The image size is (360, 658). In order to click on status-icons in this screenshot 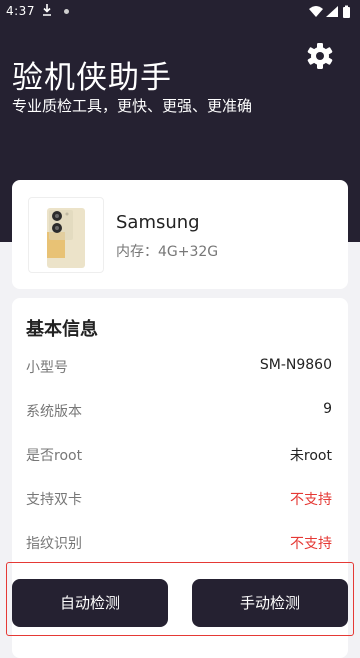, I will do `click(331, 12)`.